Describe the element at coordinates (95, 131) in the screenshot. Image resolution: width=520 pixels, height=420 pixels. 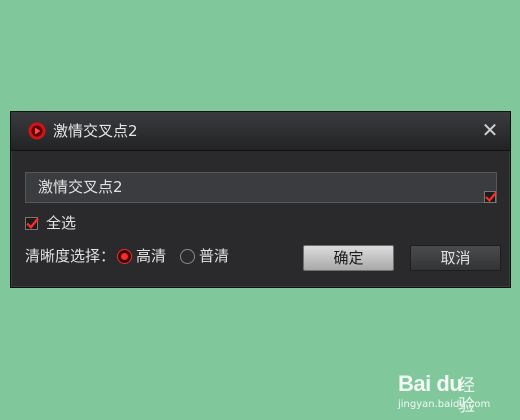
I see `dialog-title: 激情交叉点2` at that location.